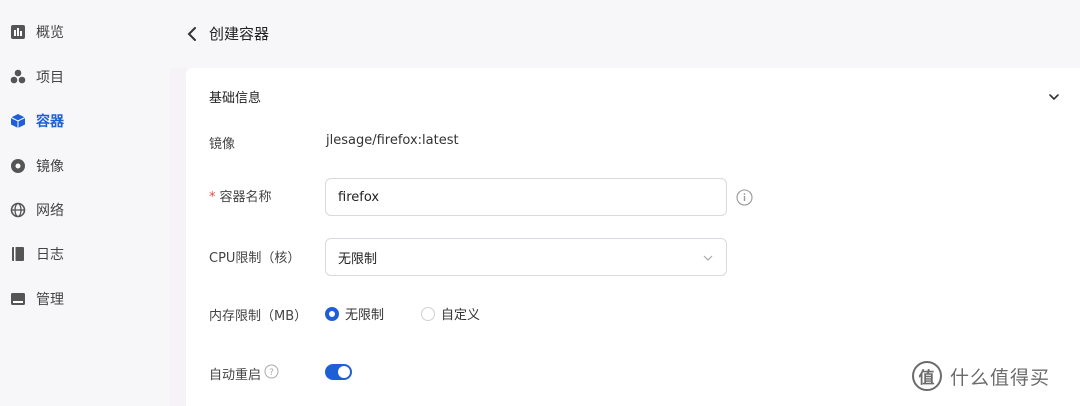 The image size is (1080, 406). I want to click on cube-icon, so click(18, 121).